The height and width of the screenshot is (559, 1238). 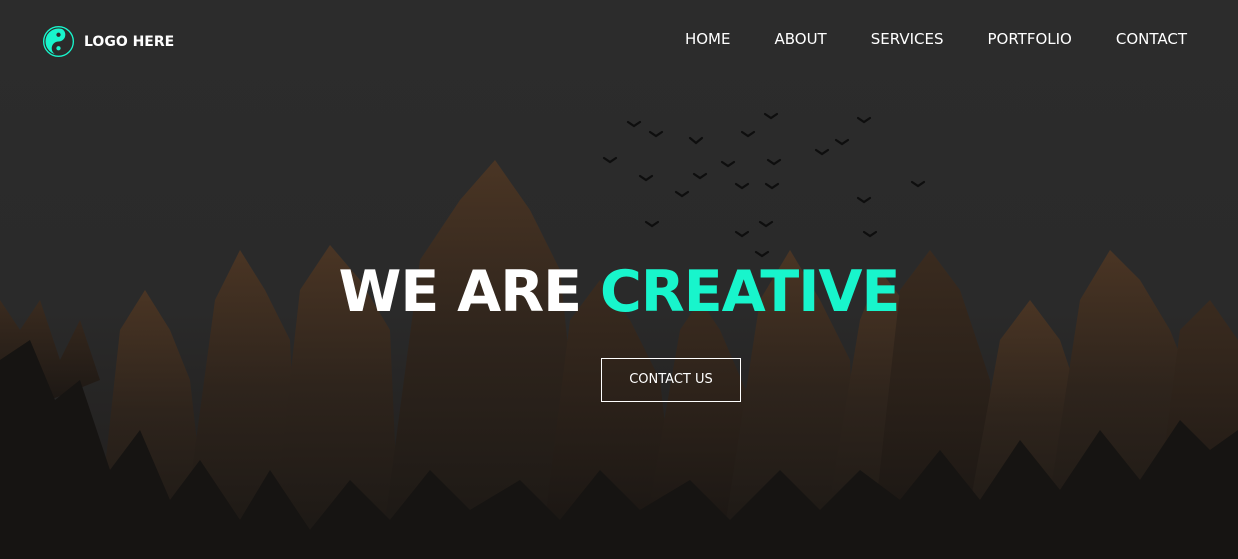 I want to click on hero-headline: WE ARE CREATIVE, so click(x=619, y=292).